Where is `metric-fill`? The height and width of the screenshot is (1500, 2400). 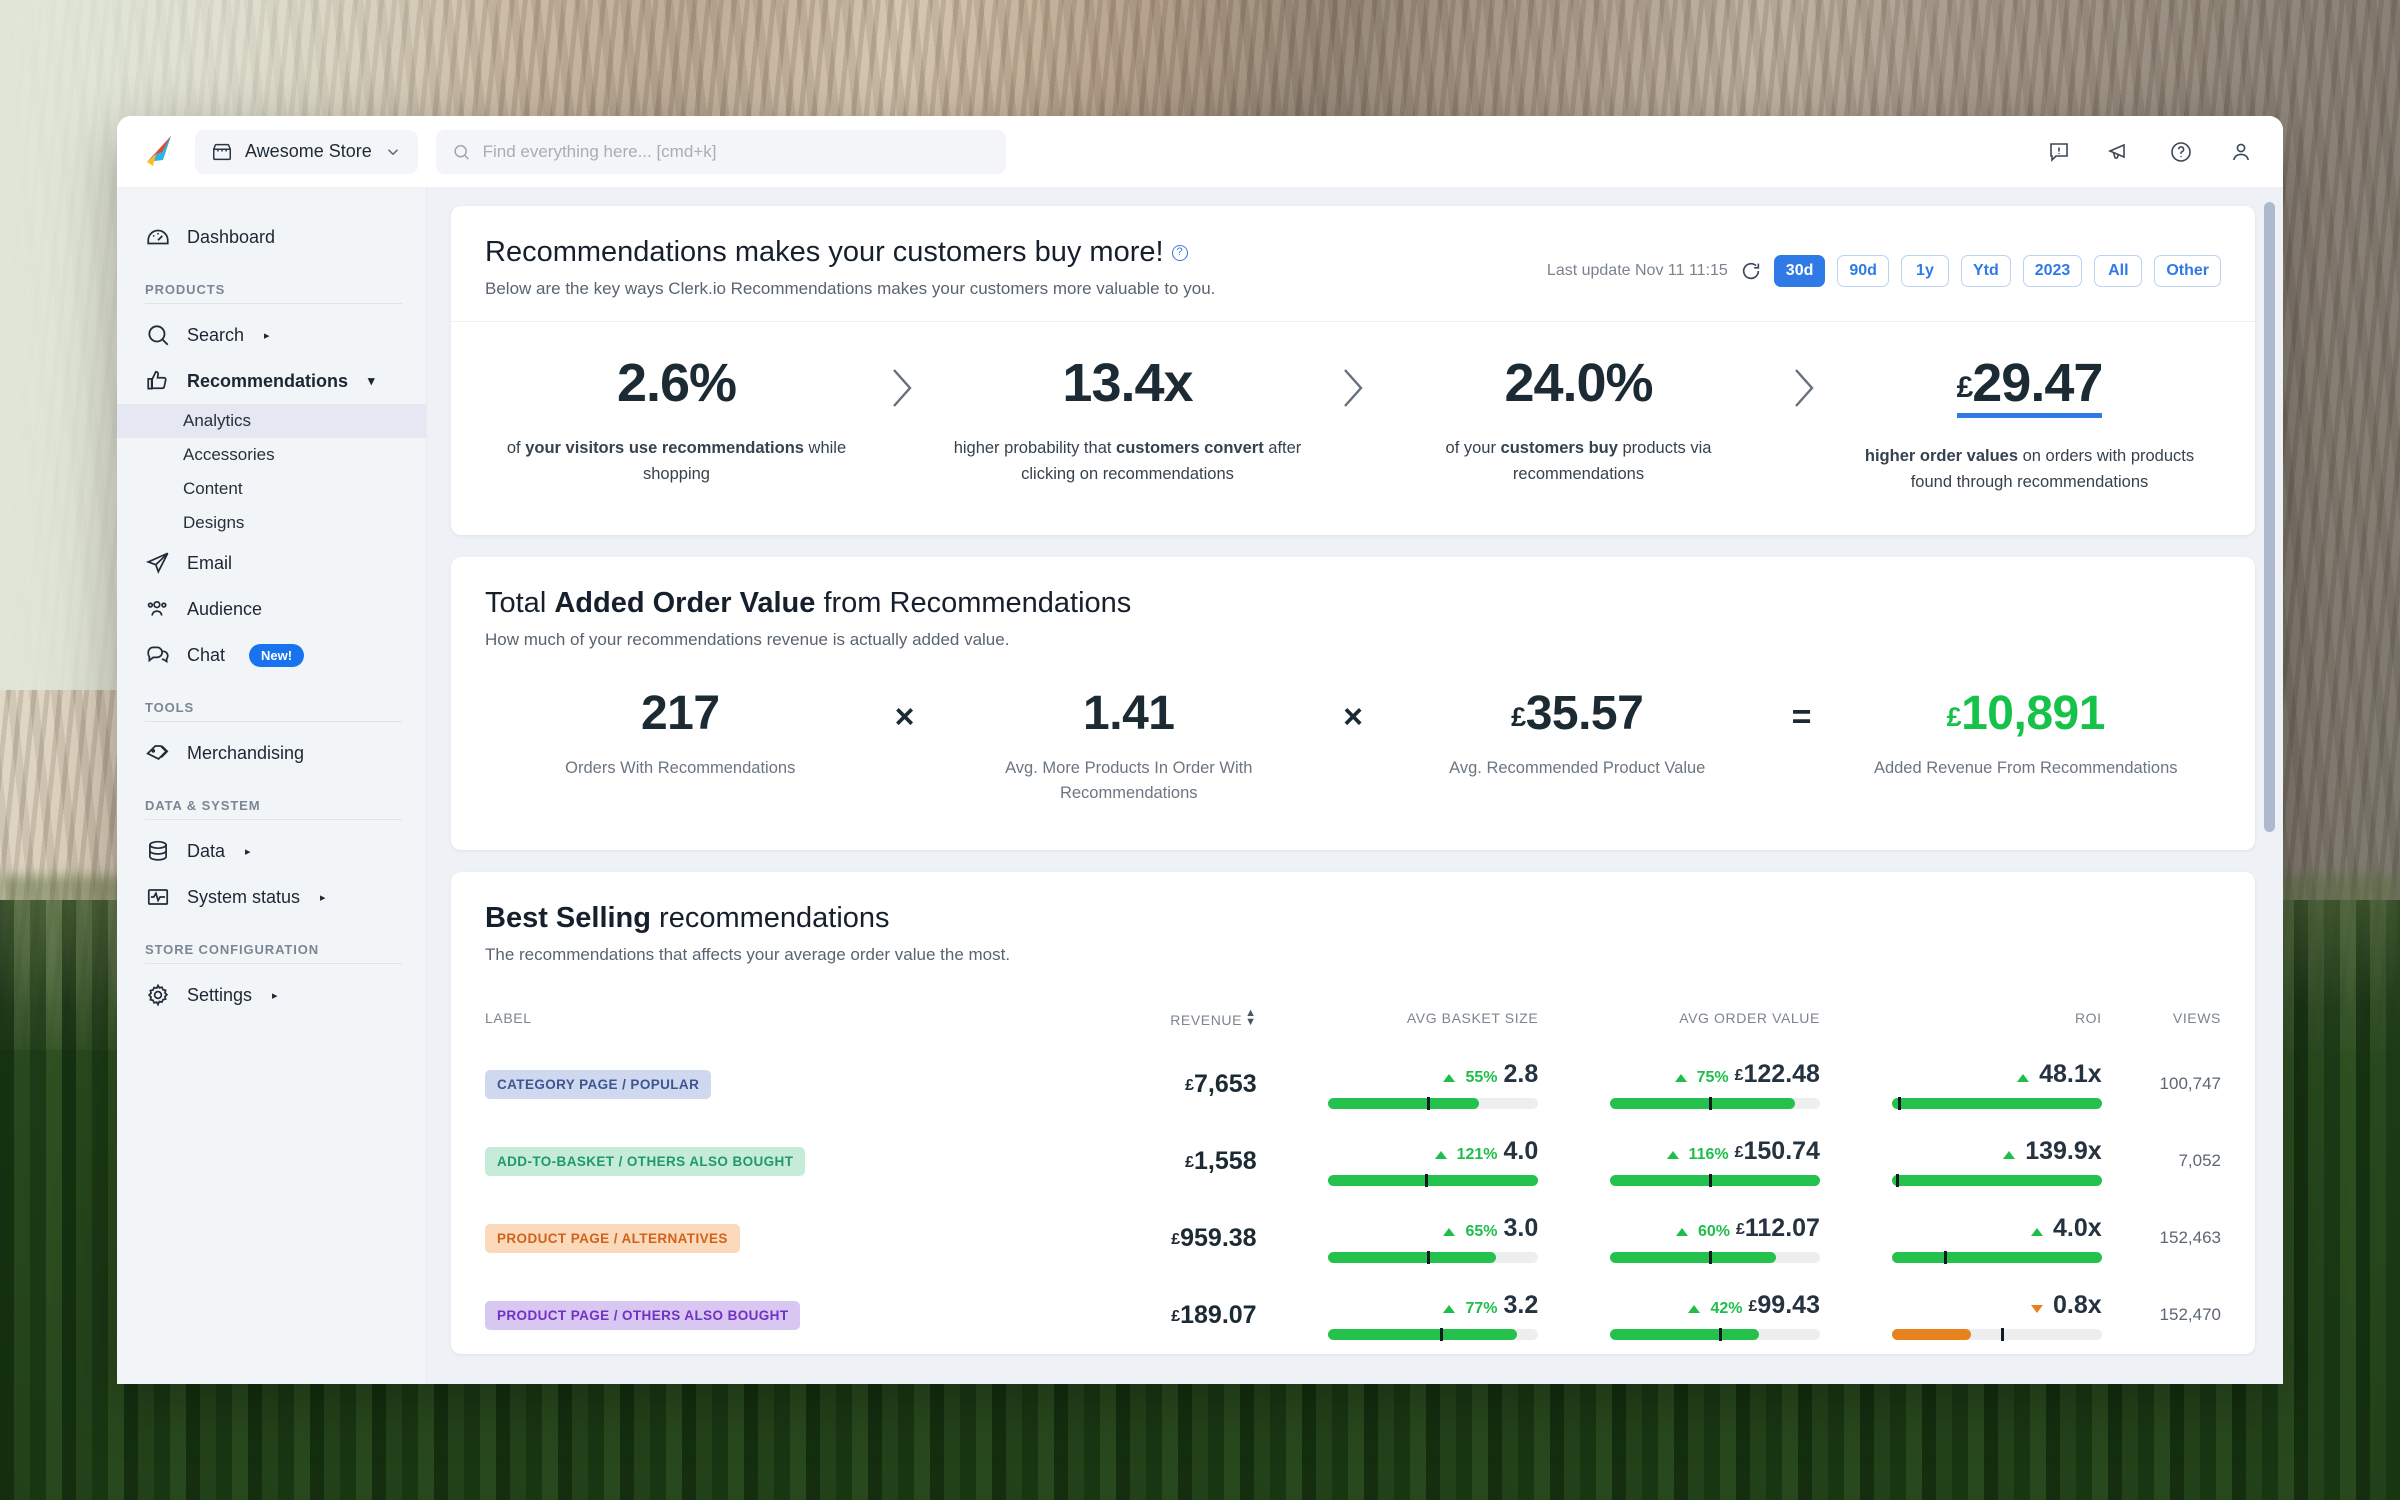 metric-fill is located at coordinates (1996, 1257).